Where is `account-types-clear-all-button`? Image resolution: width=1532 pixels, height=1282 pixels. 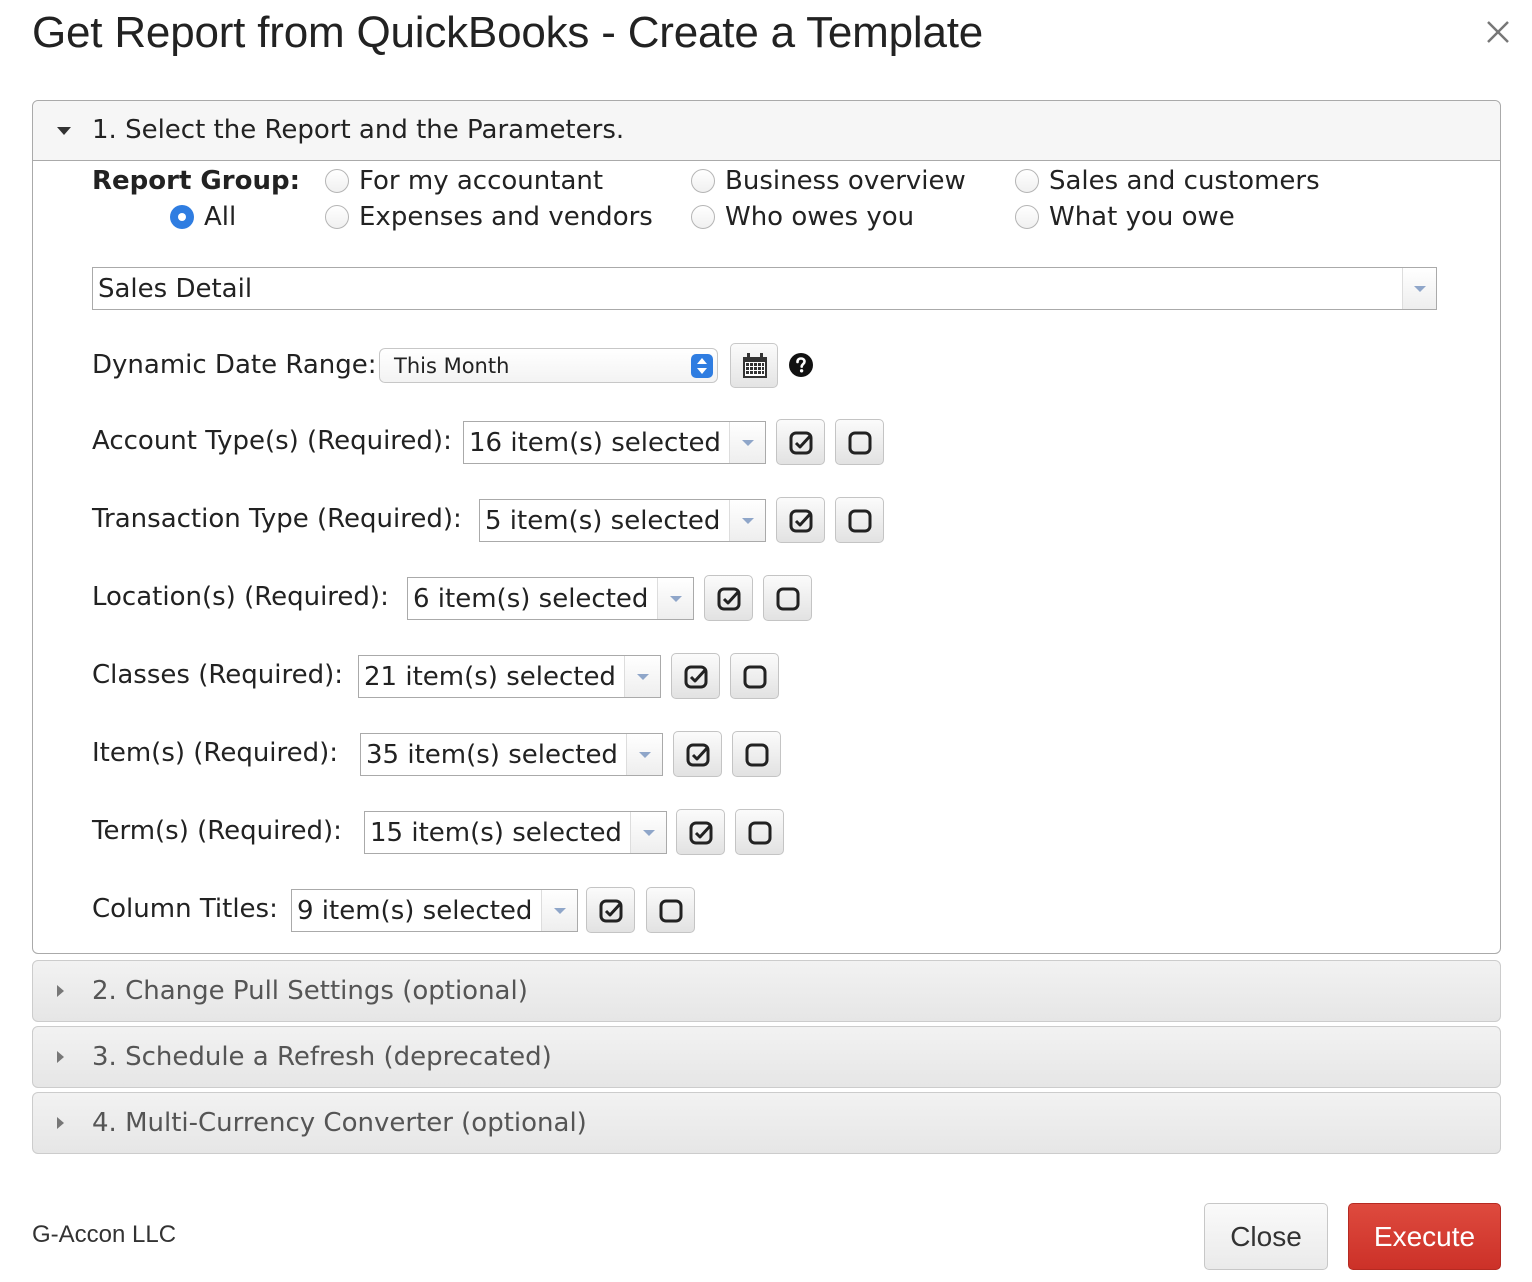
account-types-clear-all-button is located at coordinates (859, 442).